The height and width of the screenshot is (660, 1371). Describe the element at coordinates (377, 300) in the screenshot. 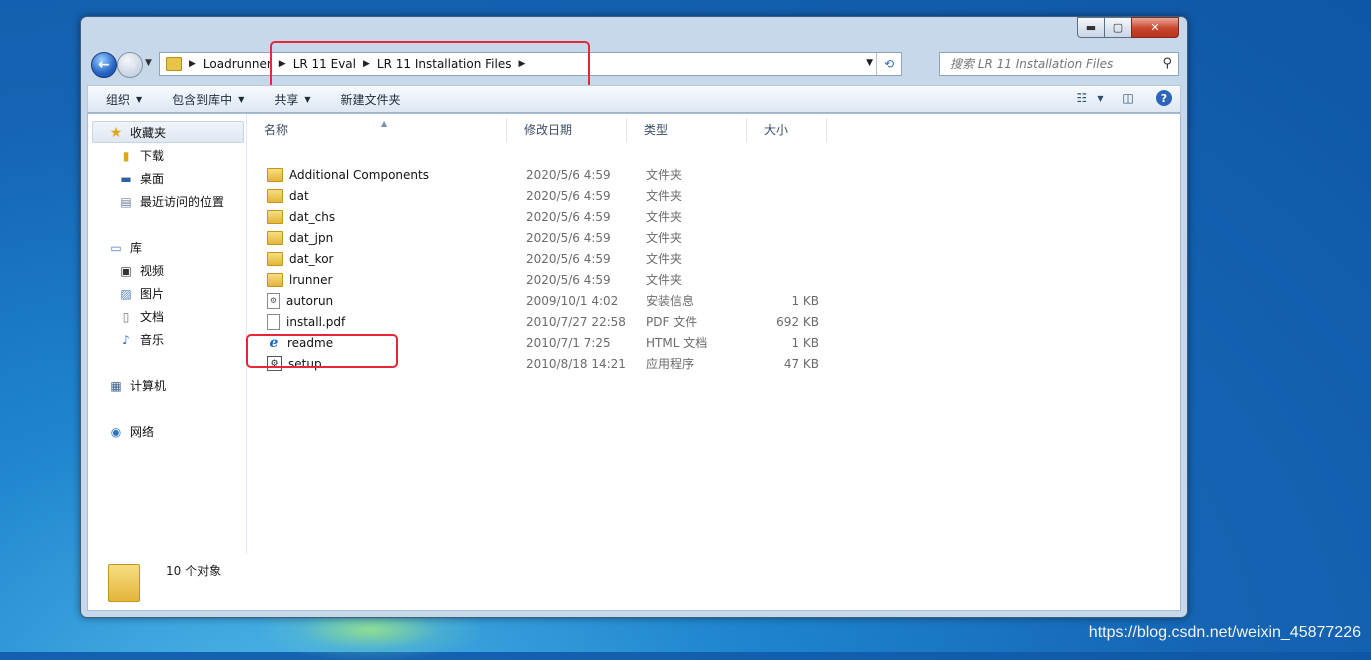

I see `file-name-cell: ⚙ autorun` at that location.